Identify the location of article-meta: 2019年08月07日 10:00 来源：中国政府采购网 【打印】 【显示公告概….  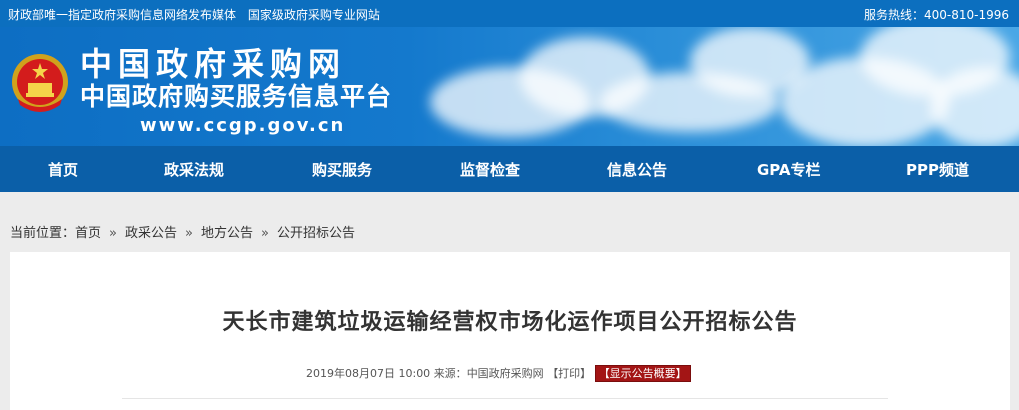
(498, 373).